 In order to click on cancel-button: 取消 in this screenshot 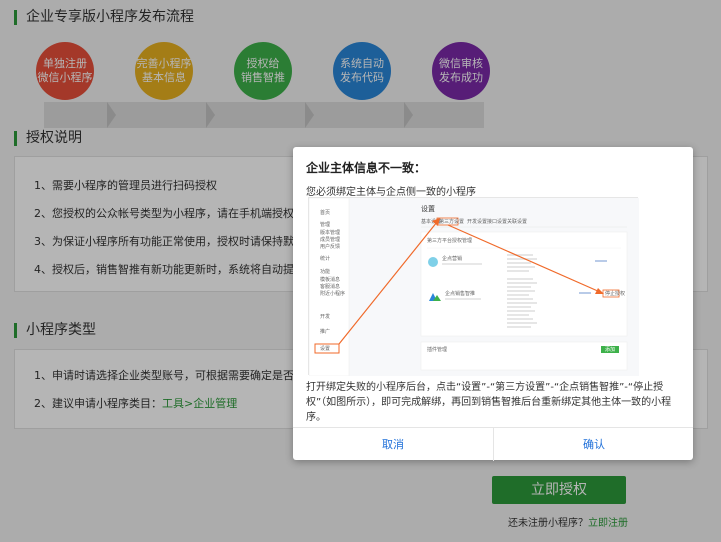, I will do `click(393, 444)`.